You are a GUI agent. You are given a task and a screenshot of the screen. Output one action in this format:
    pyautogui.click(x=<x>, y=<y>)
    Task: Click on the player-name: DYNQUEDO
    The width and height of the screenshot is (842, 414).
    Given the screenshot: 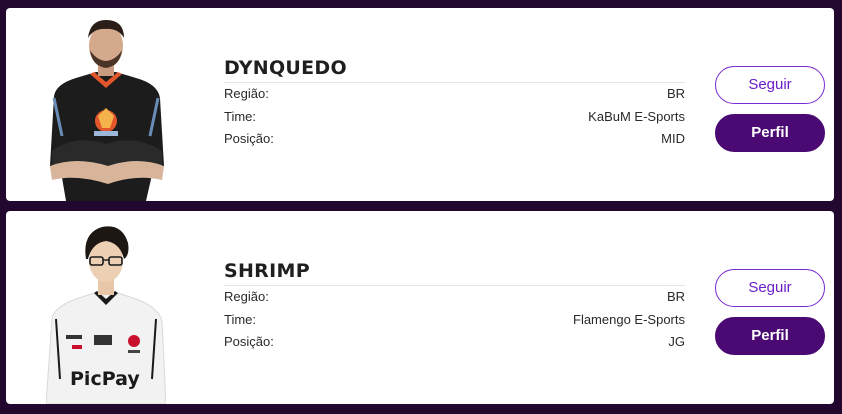 What is the action you would take?
    pyautogui.click(x=454, y=69)
    